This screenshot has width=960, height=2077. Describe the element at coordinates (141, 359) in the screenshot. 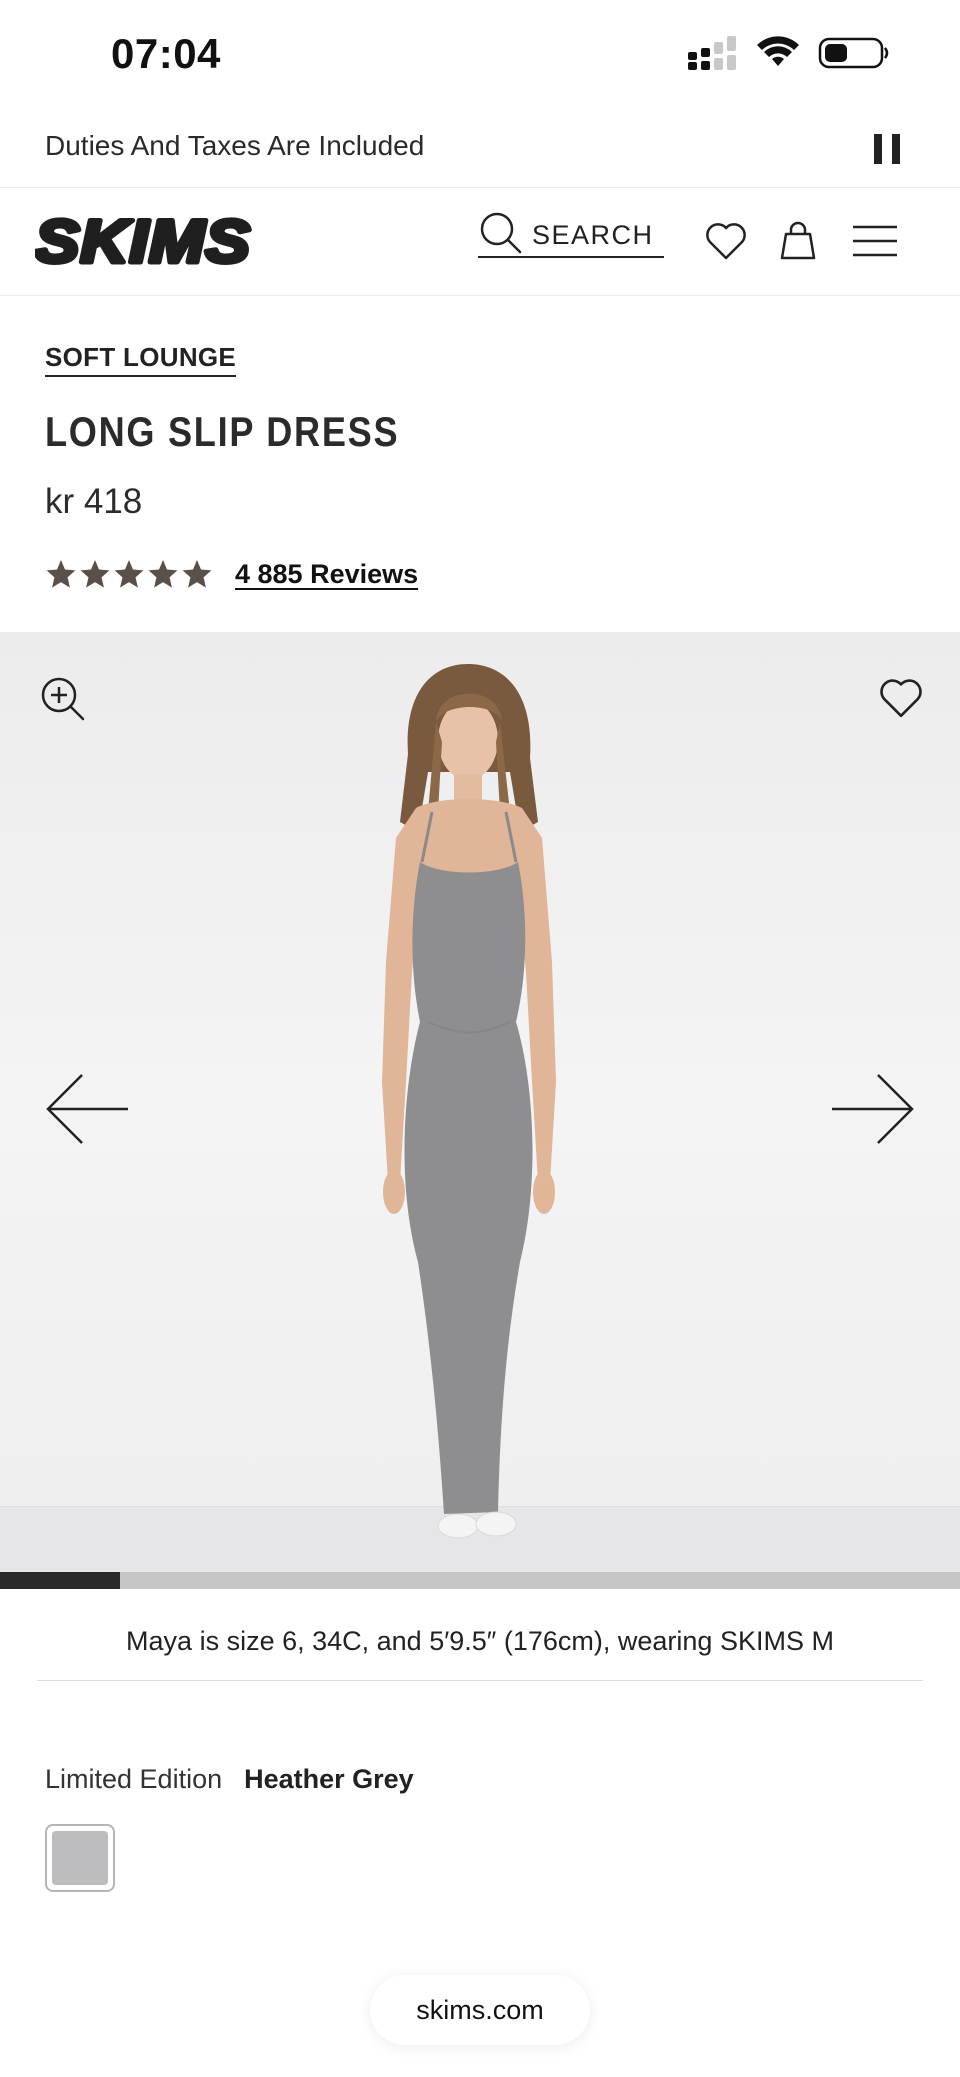

I see `category-link: SOFT LOUNGE` at that location.